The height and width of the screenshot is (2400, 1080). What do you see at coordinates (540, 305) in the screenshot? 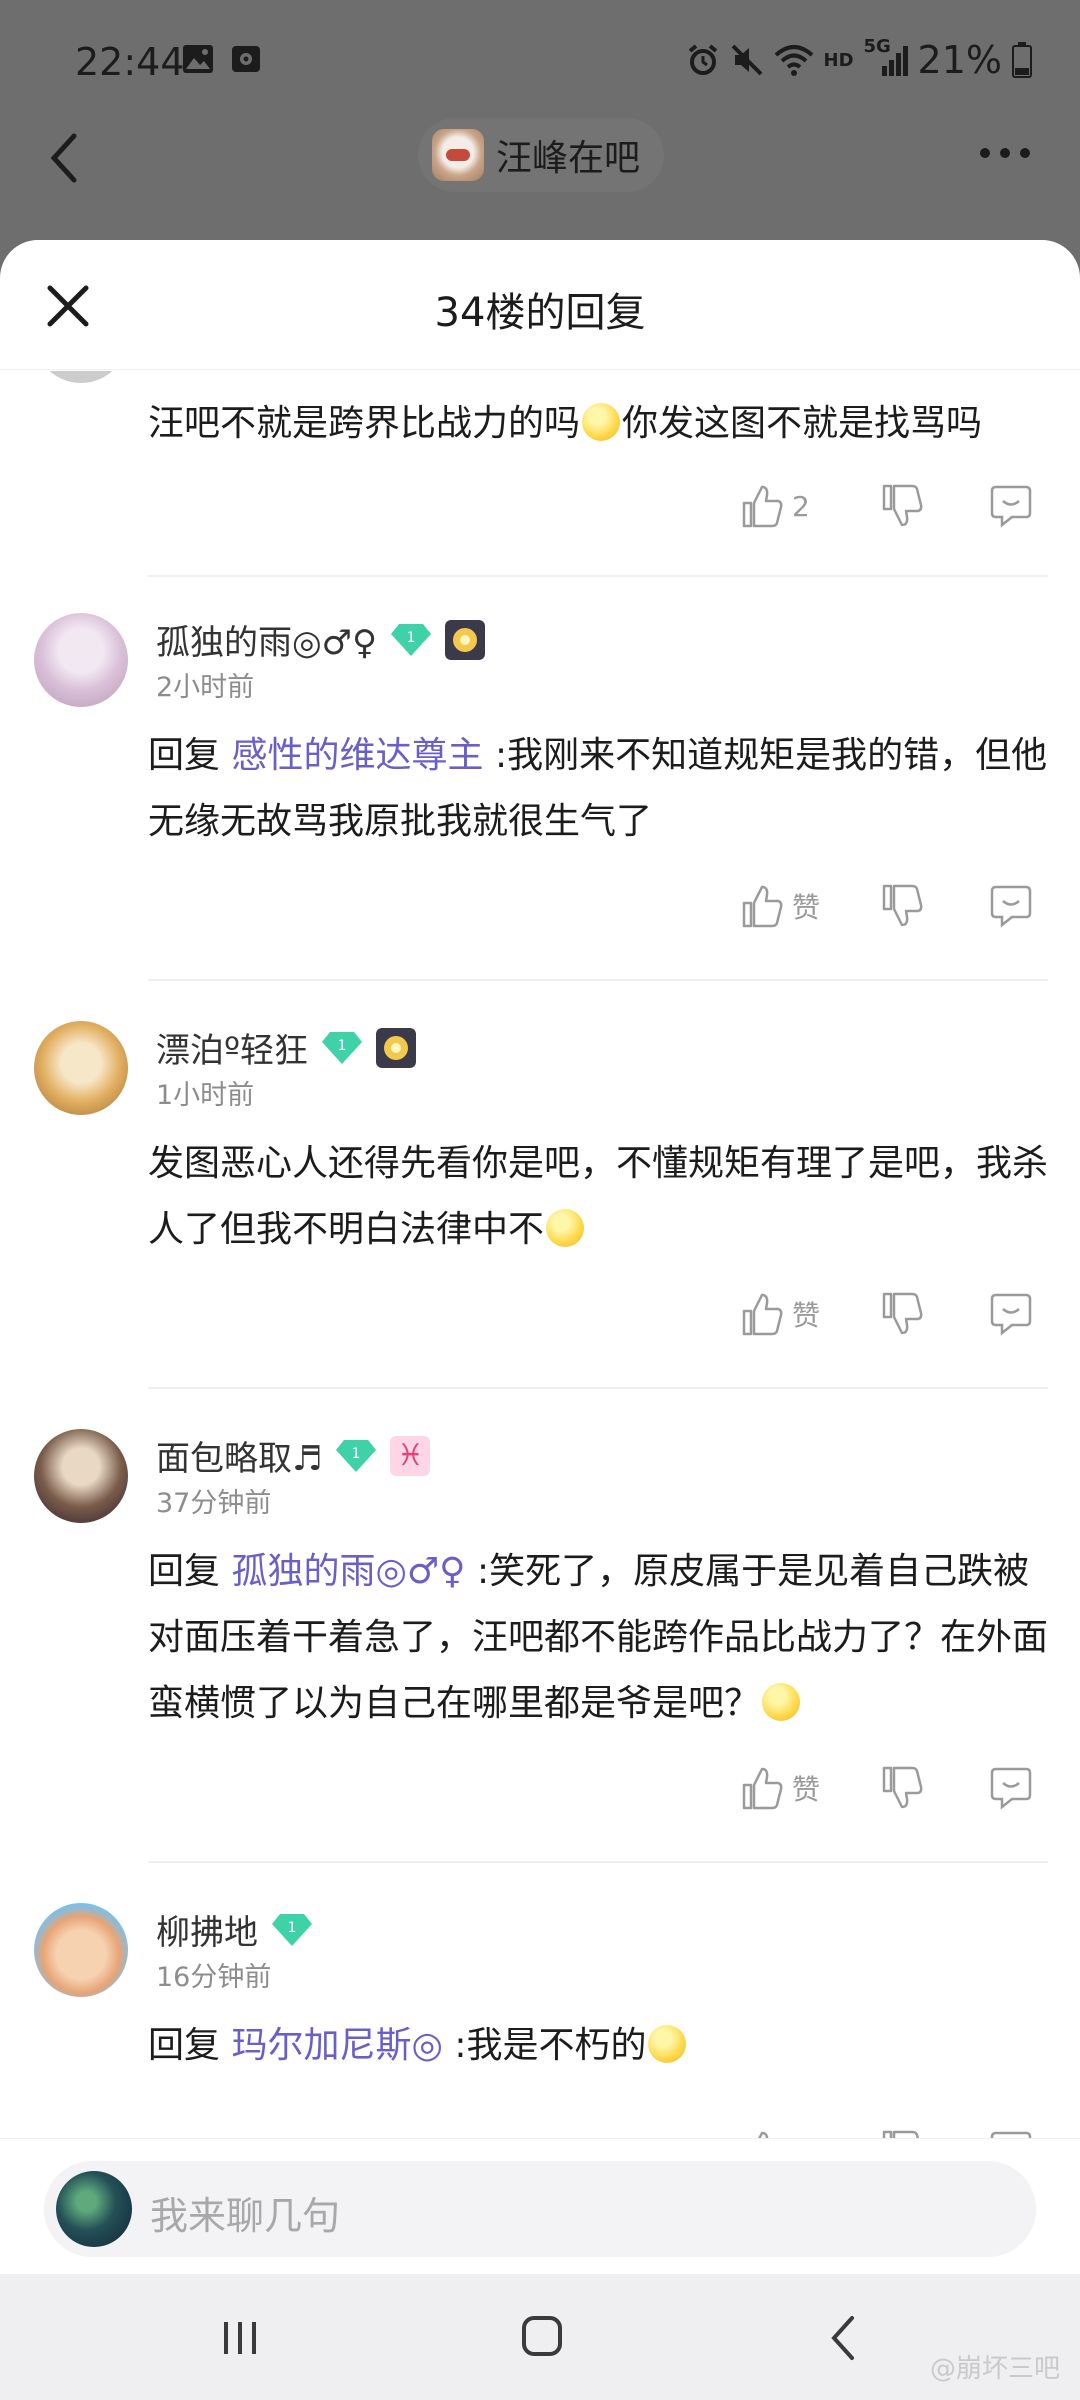
I see `sheet-header: 34楼的回复` at bounding box center [540, 305].